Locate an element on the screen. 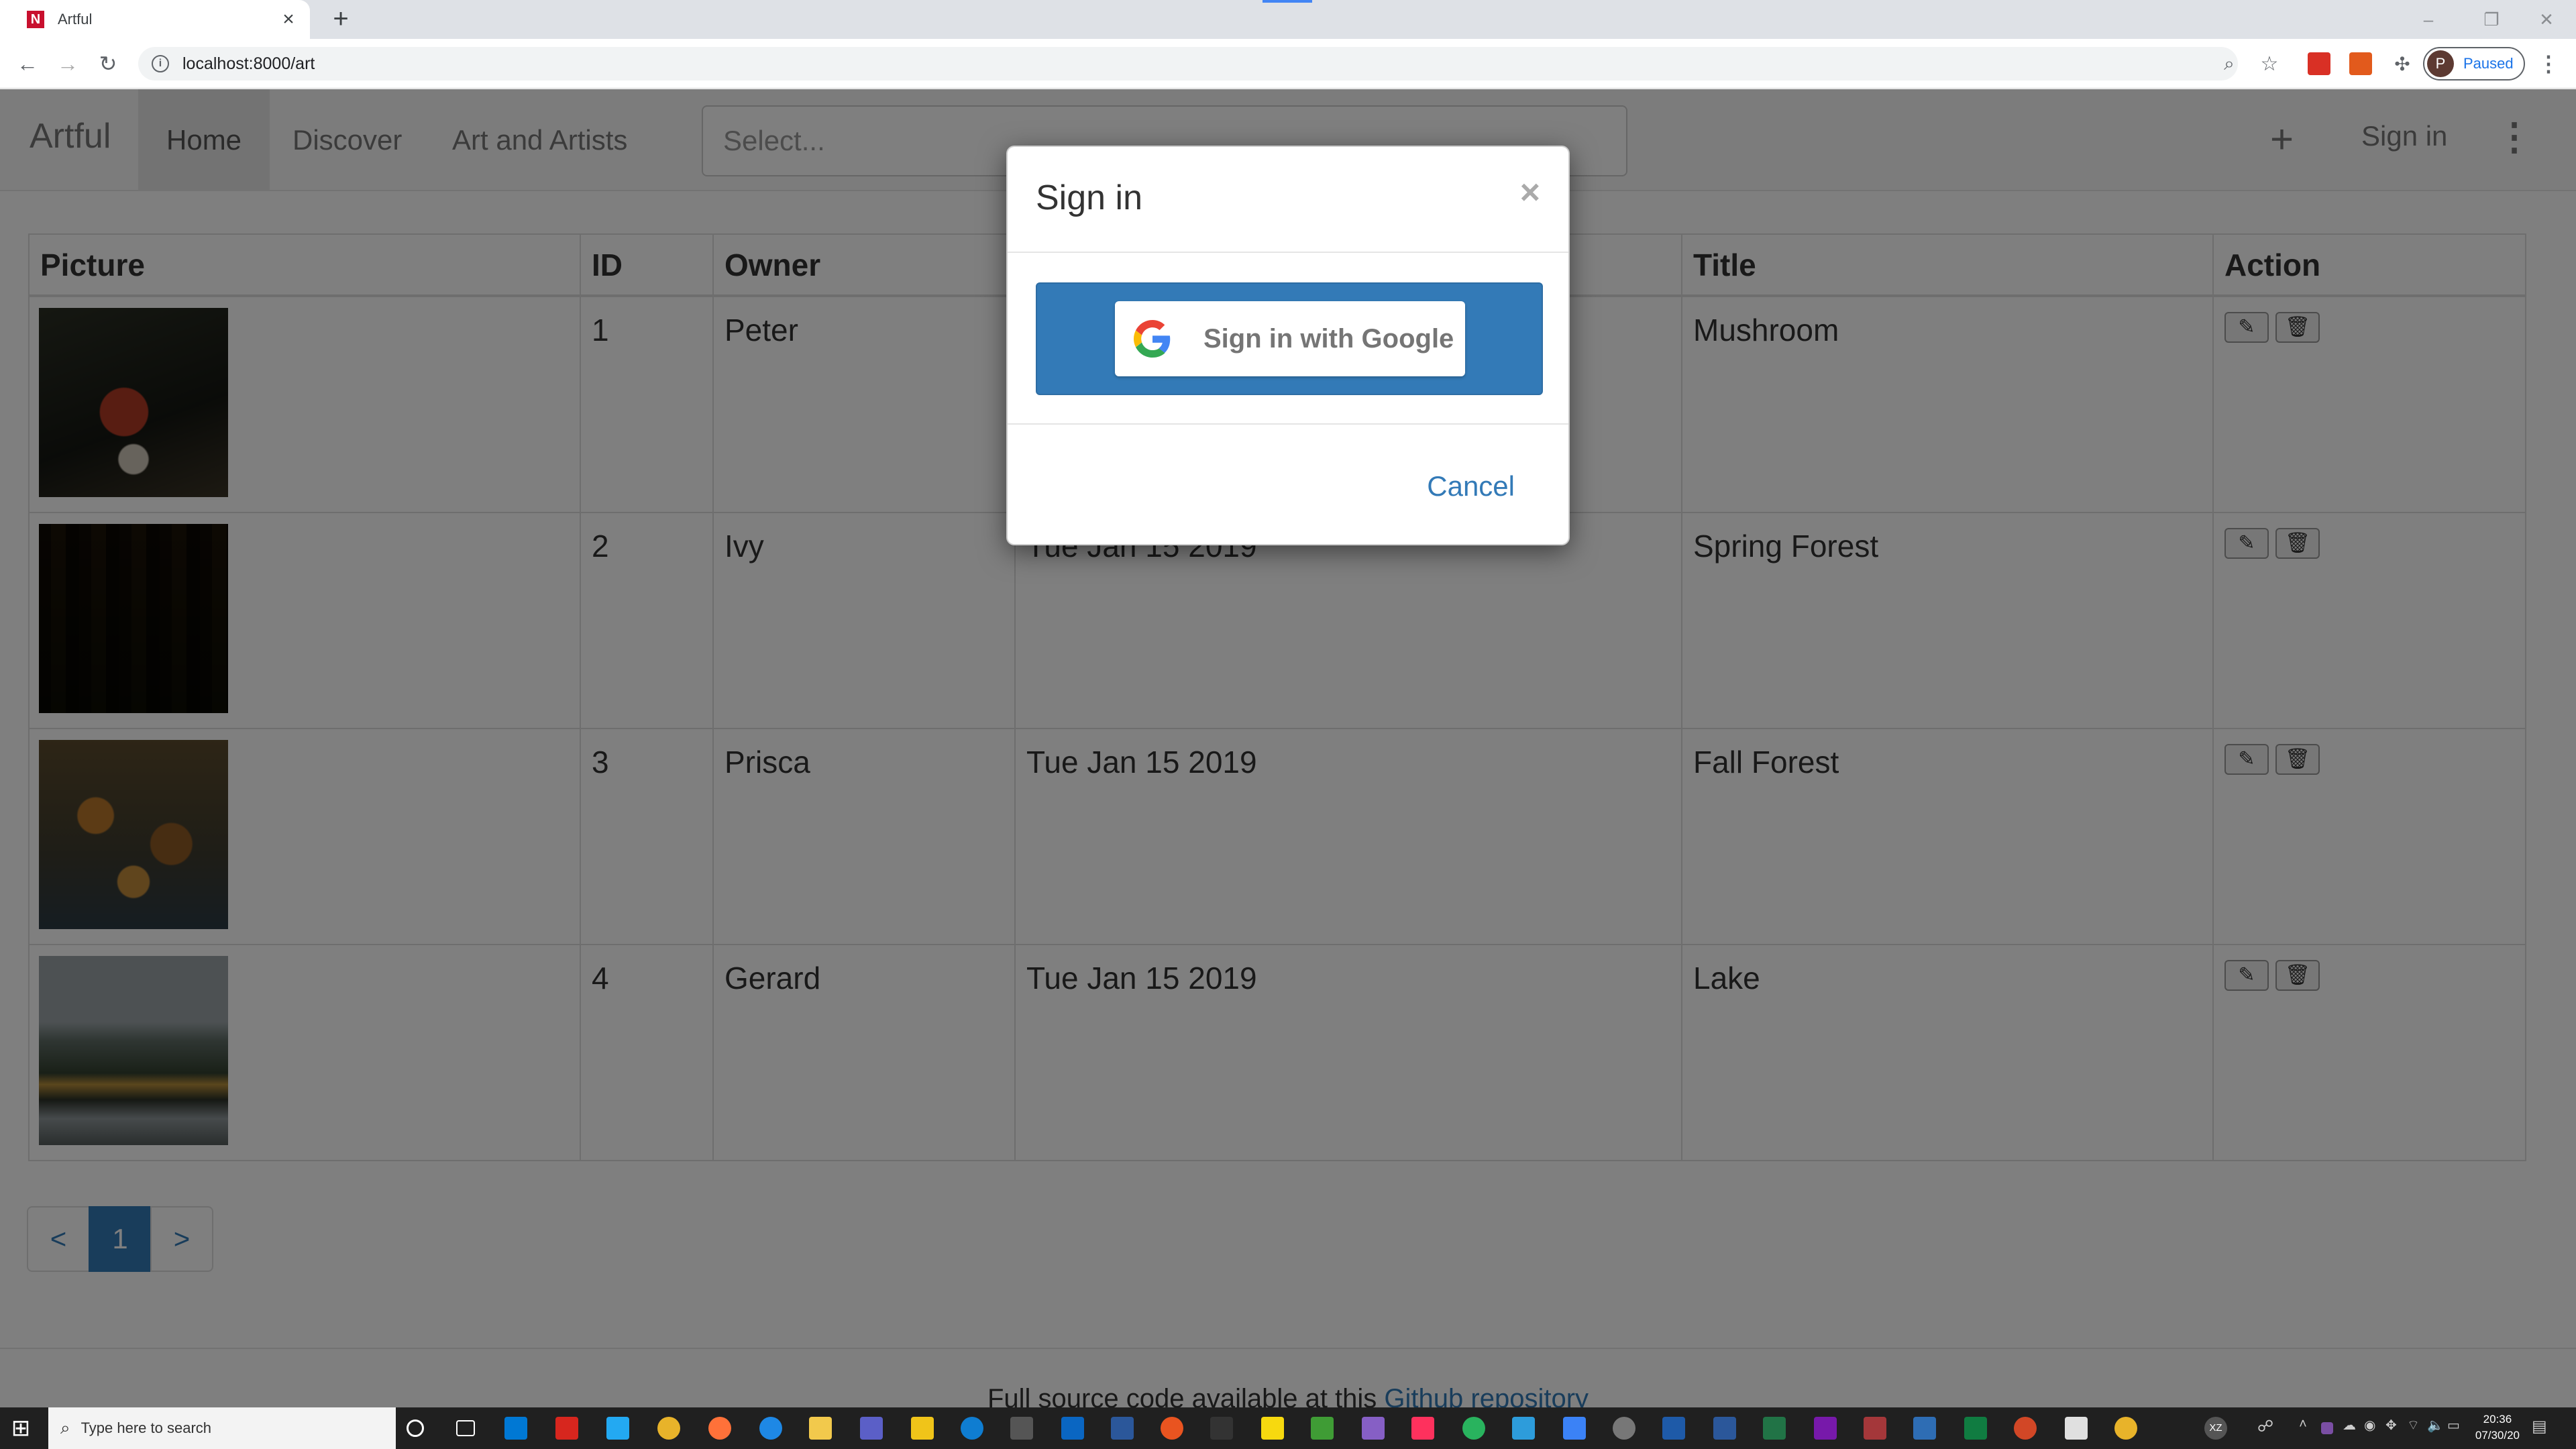 This screenshot has height=1449, width=2576. modal-body: Sign in with Google is located at coordinates (1288, 339).